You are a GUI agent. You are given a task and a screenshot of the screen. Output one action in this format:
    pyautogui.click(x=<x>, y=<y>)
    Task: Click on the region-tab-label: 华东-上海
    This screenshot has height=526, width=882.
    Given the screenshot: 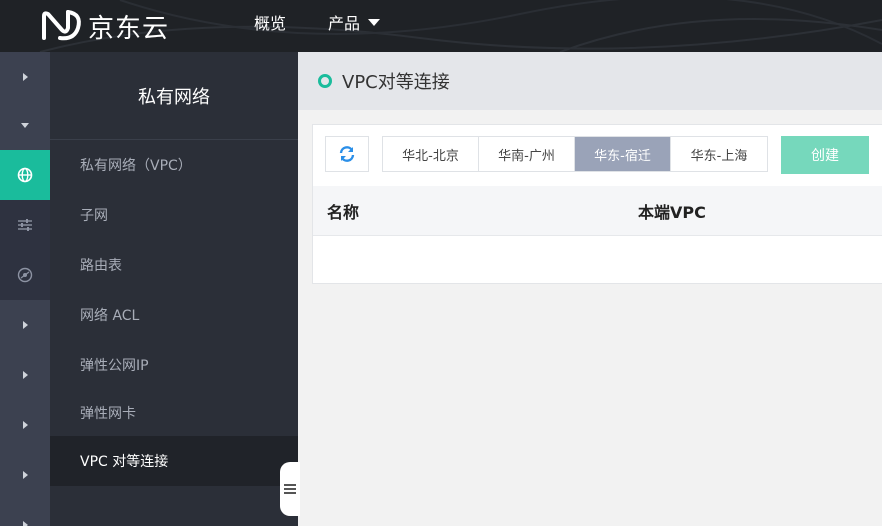 What is the action you would take?
    pyautogui.click(x=719, y=156)
    